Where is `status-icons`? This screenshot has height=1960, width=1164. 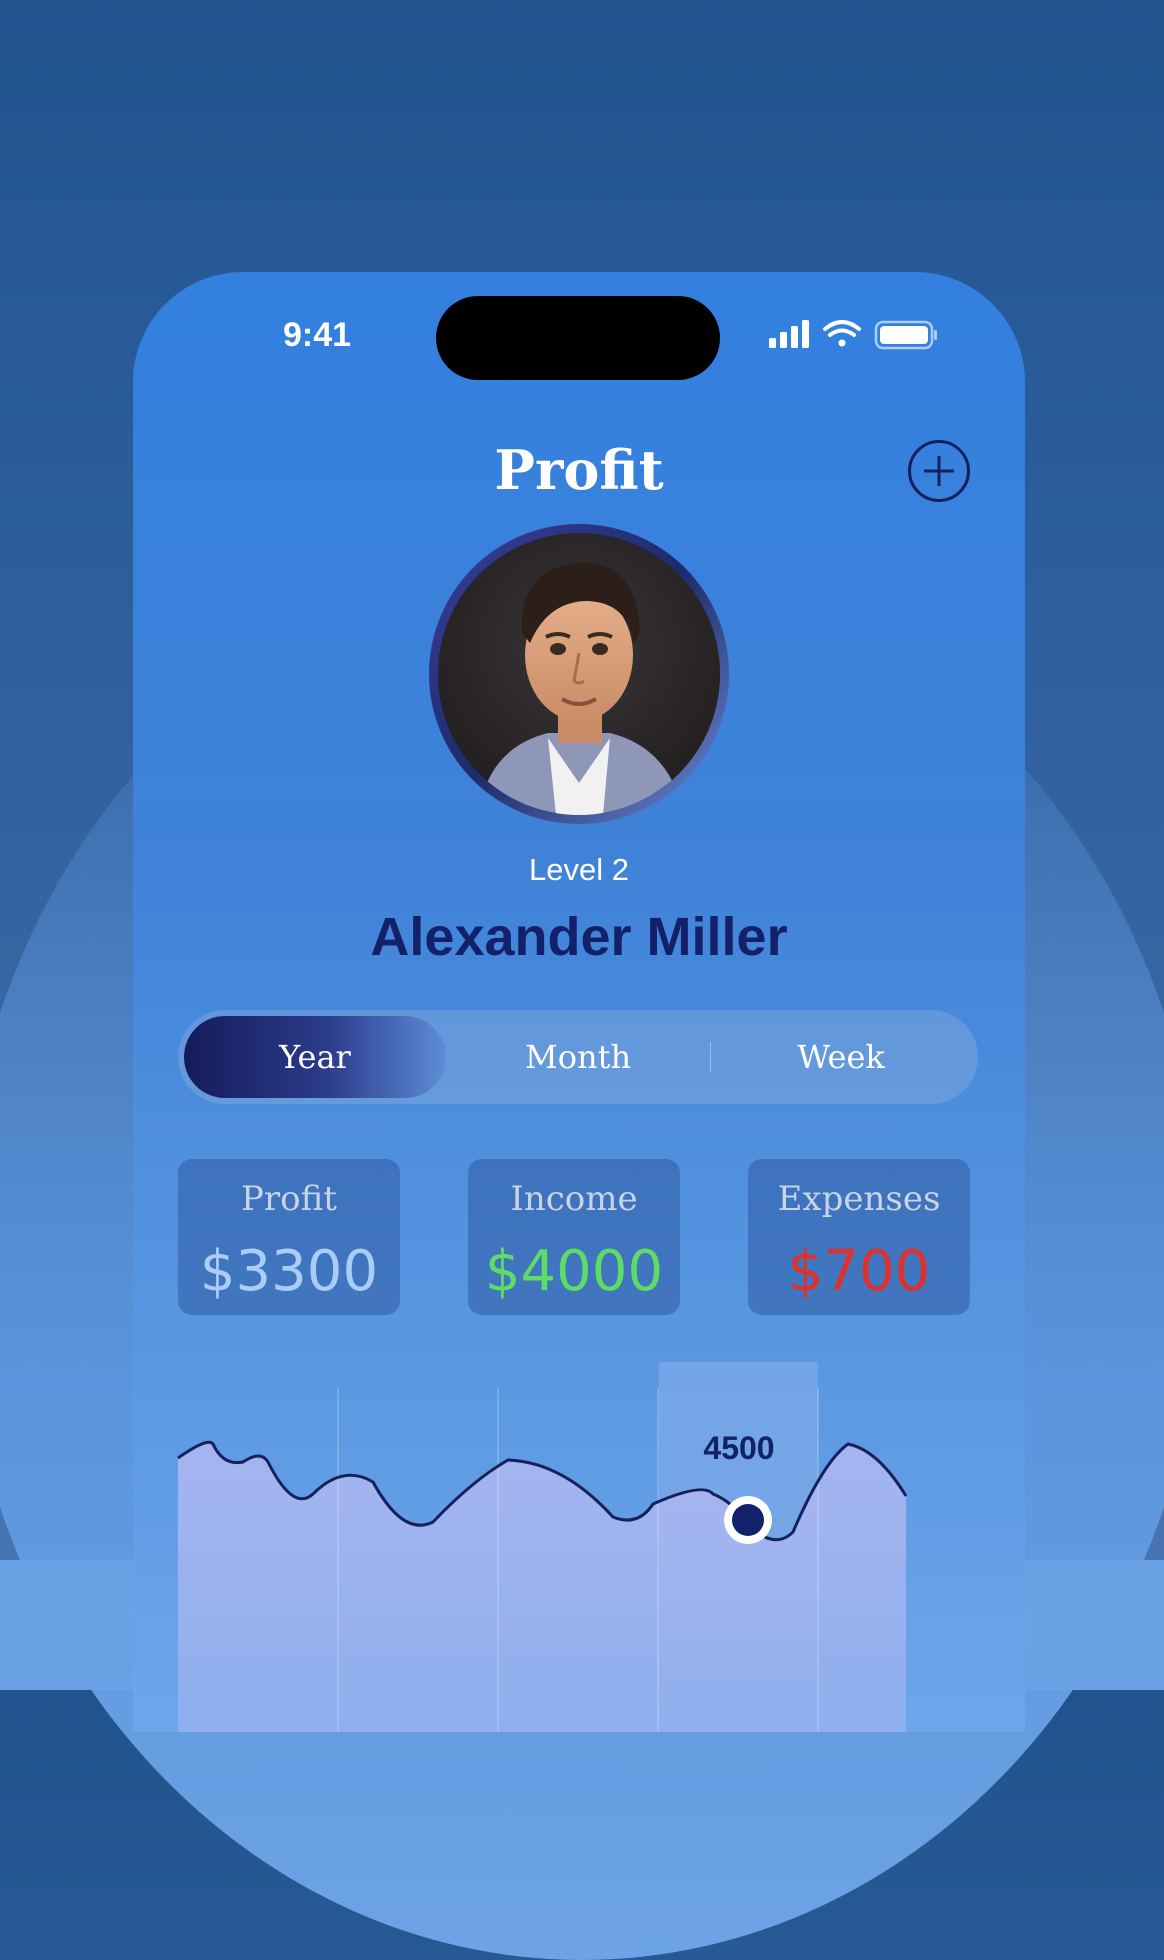 status-icons is located at coordinates (853, 335).